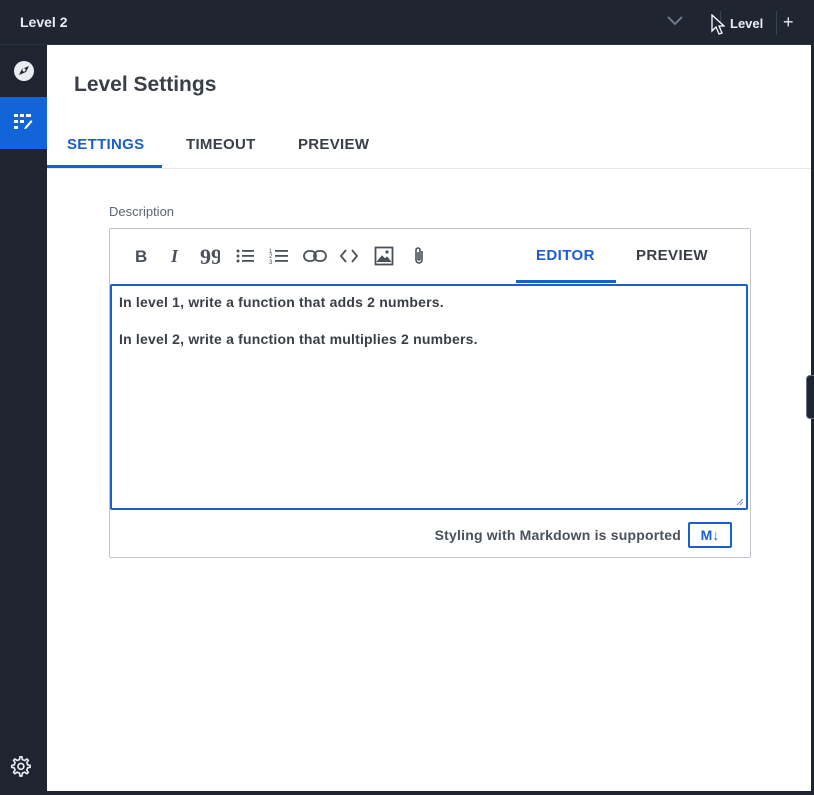  I want to click on levels-icon, so click(23, 121).